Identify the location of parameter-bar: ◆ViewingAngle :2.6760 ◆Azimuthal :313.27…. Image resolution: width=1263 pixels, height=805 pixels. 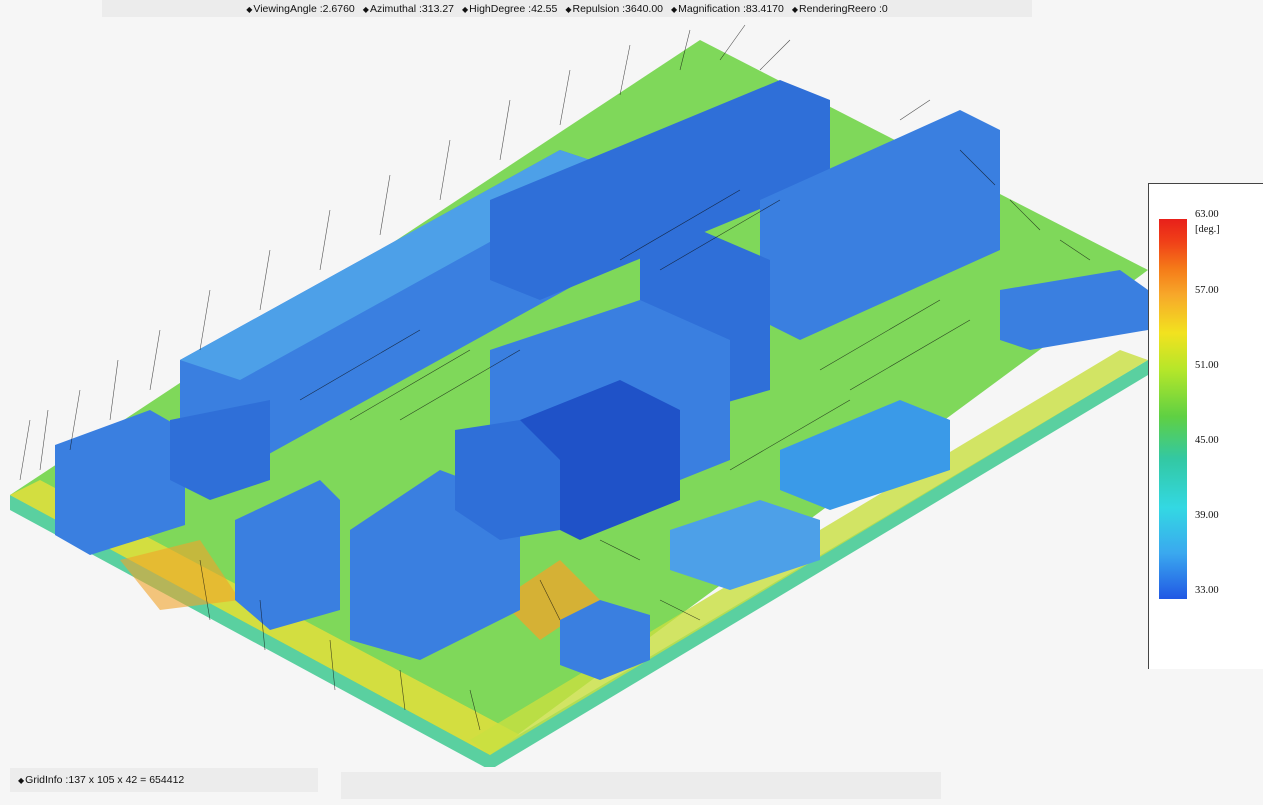
(567, 8).